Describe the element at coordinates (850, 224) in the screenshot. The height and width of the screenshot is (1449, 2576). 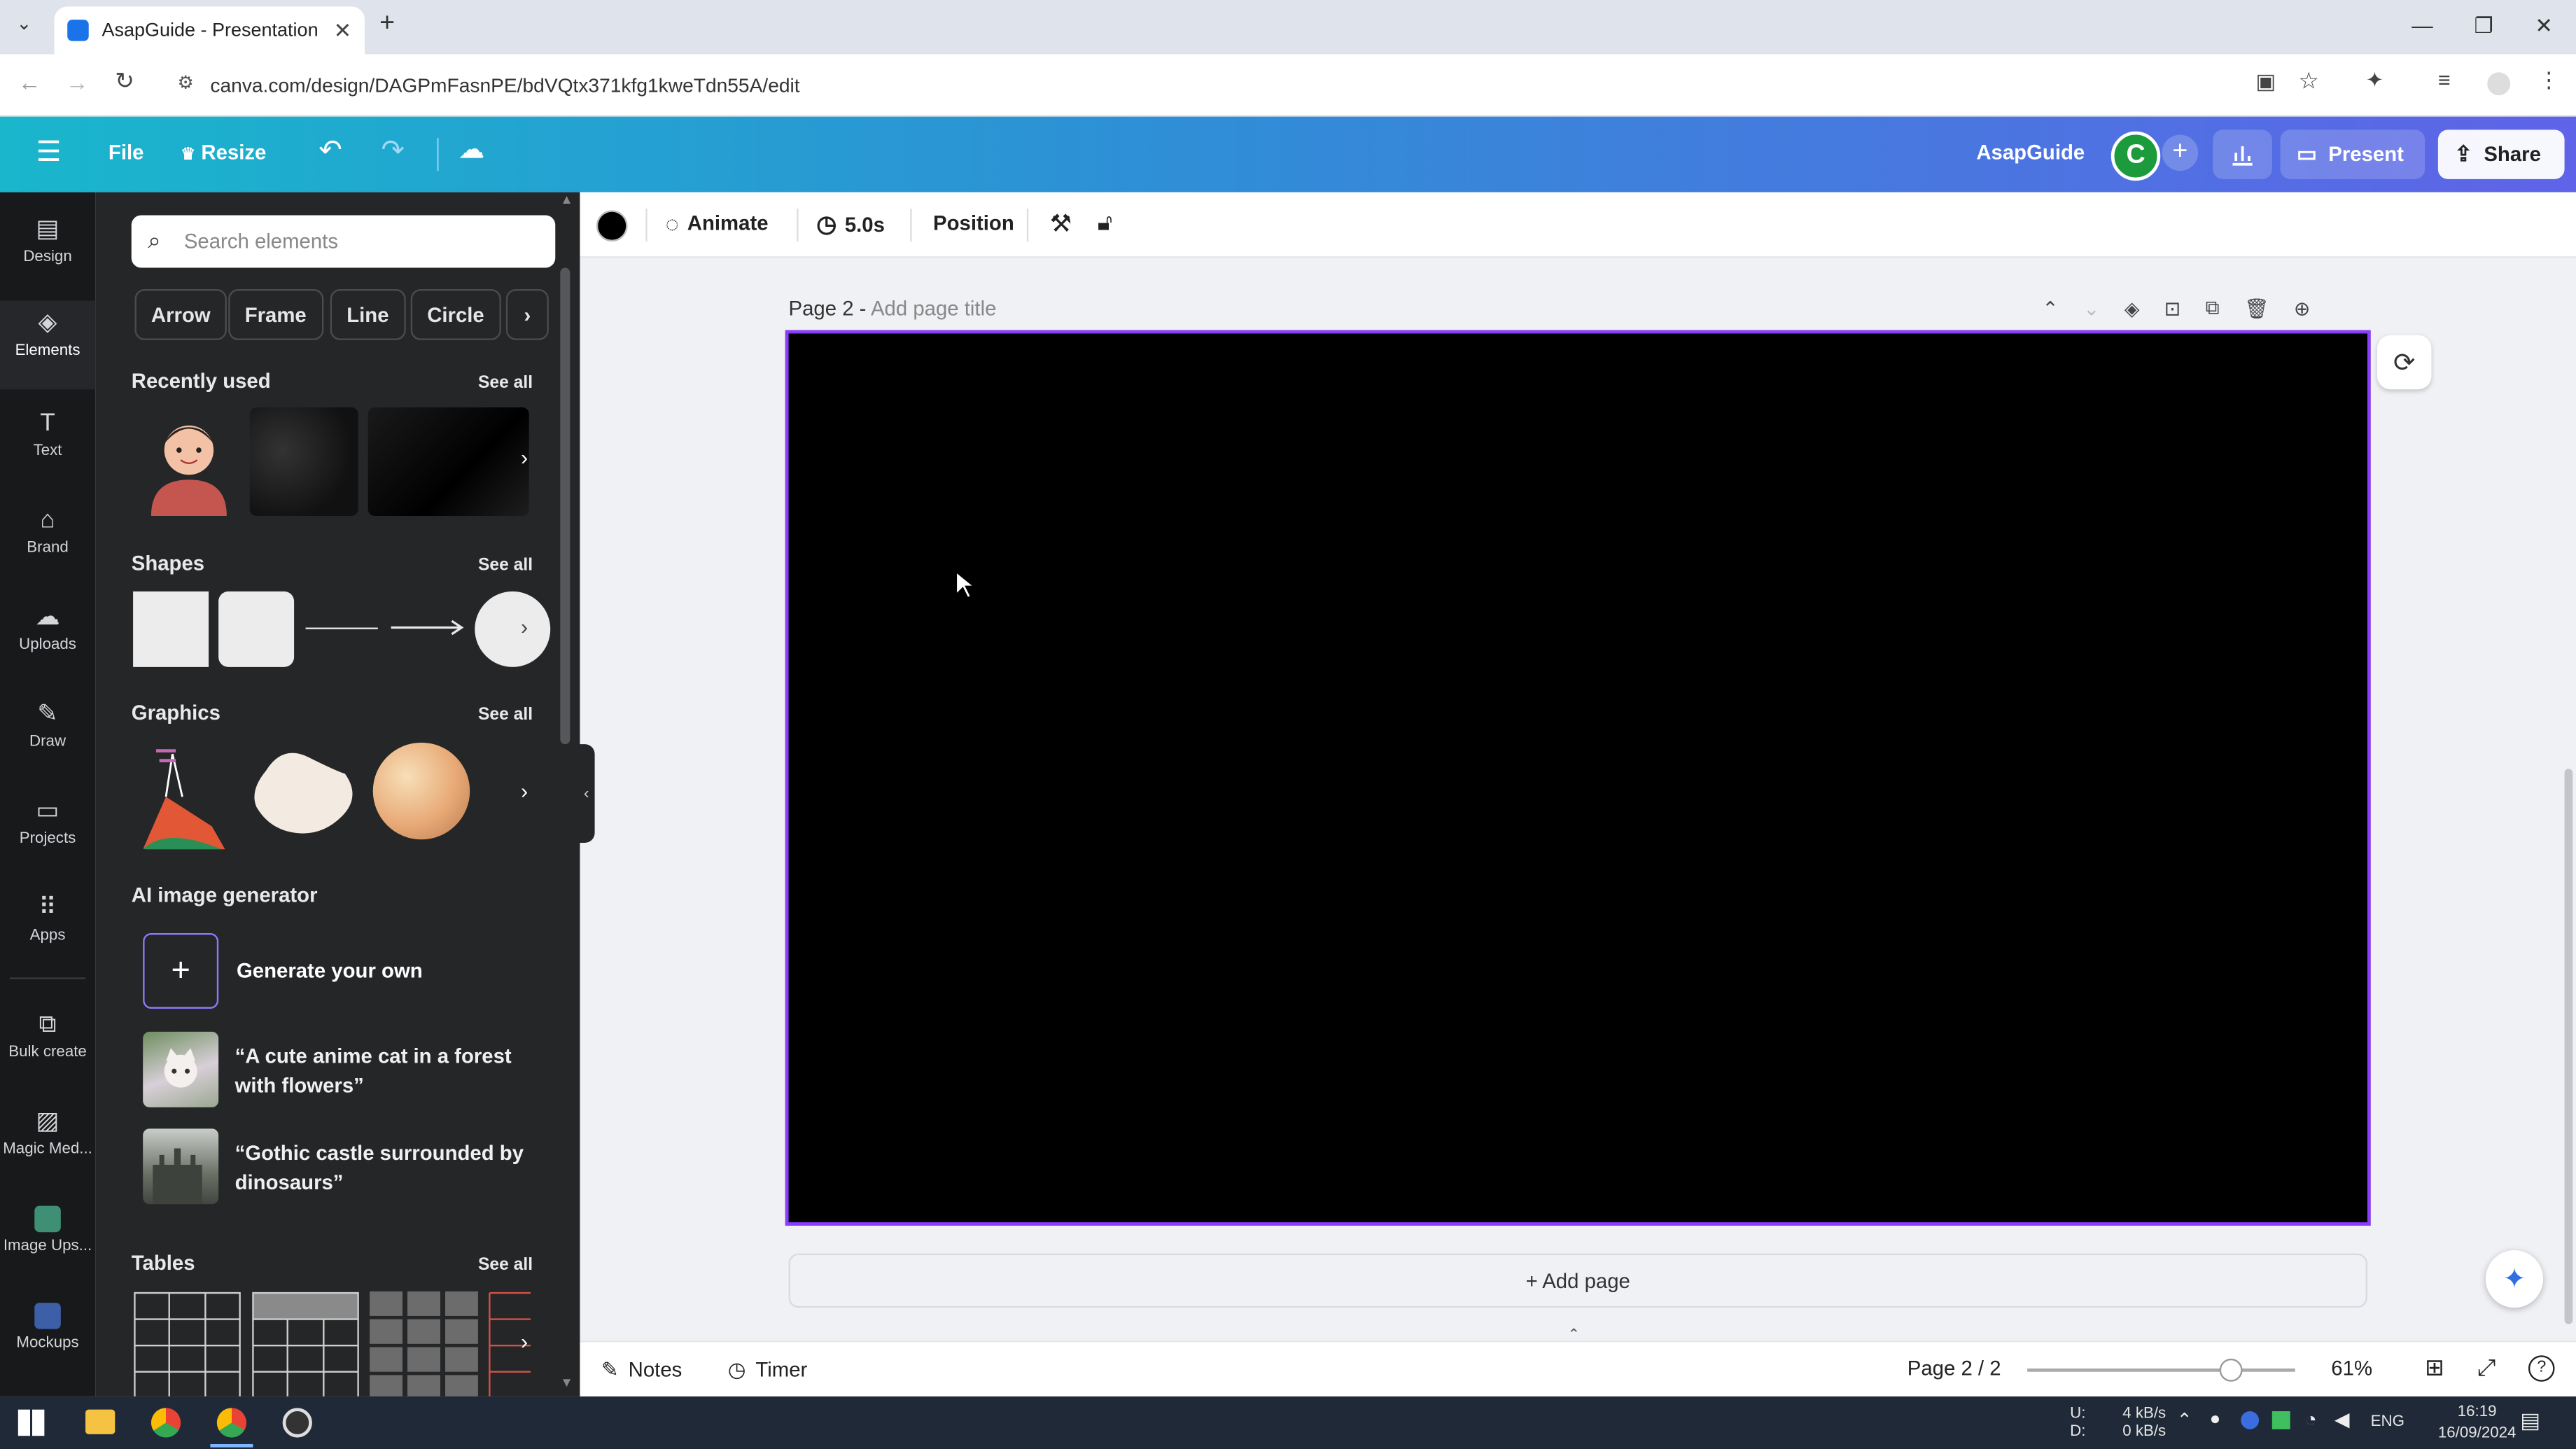
I see `duration-button: ◷ 5.0s` at that location.